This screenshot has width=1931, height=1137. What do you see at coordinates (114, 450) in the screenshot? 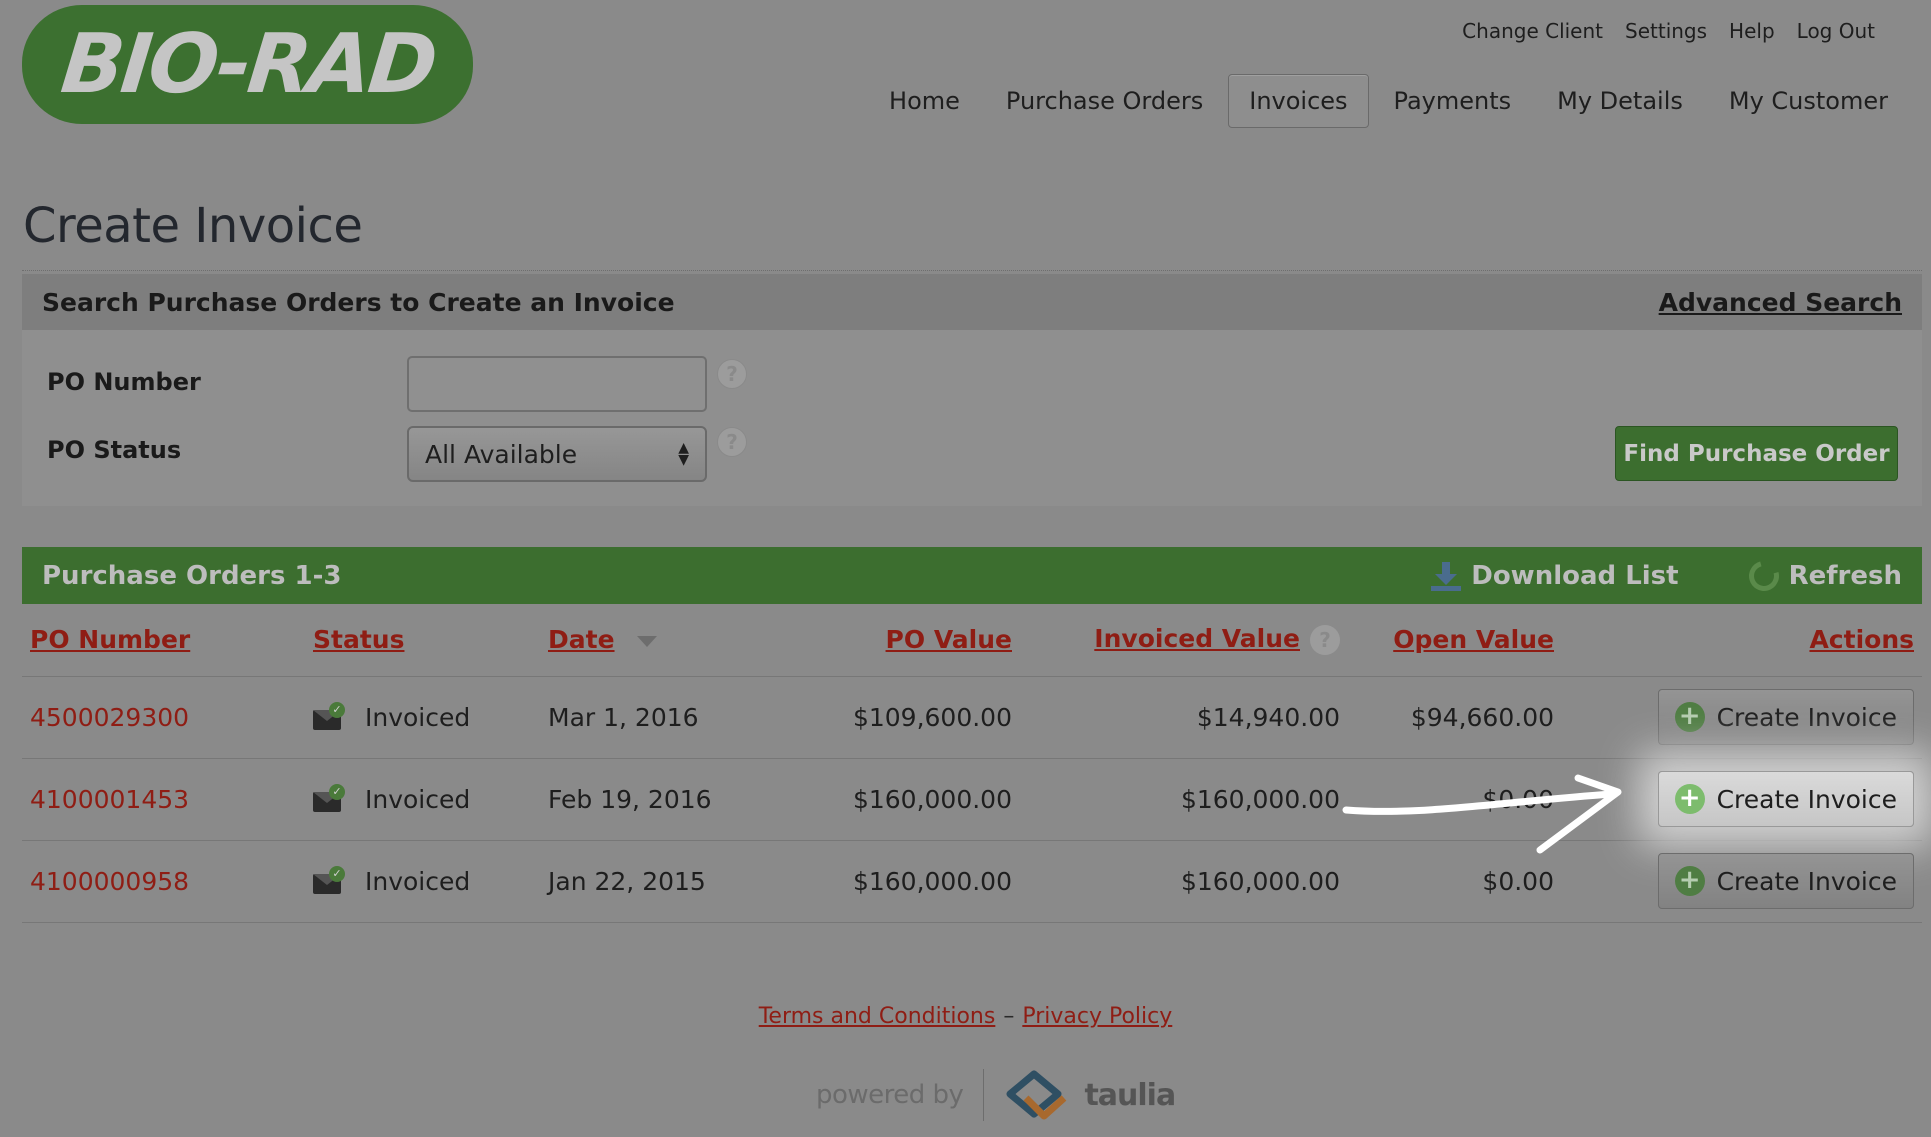
I see `po-status-label: PO Status` at bounding box center [114, 450].